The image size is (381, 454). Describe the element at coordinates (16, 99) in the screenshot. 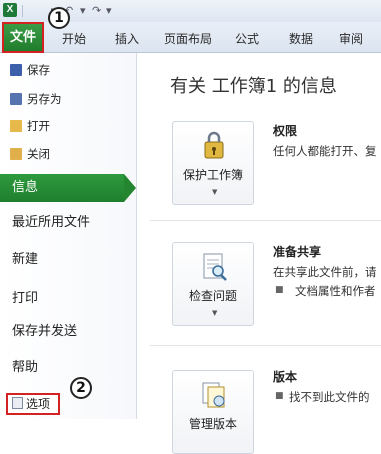

I see `save-as-icon` at that location.